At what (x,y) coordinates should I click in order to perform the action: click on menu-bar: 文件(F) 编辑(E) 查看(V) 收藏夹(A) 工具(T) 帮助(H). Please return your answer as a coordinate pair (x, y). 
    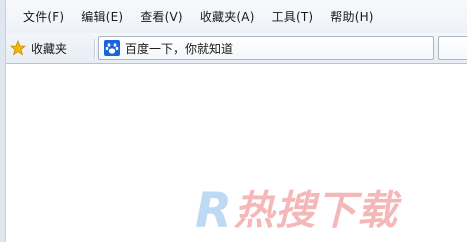
    Looking at the image, I should click on (236, 16).